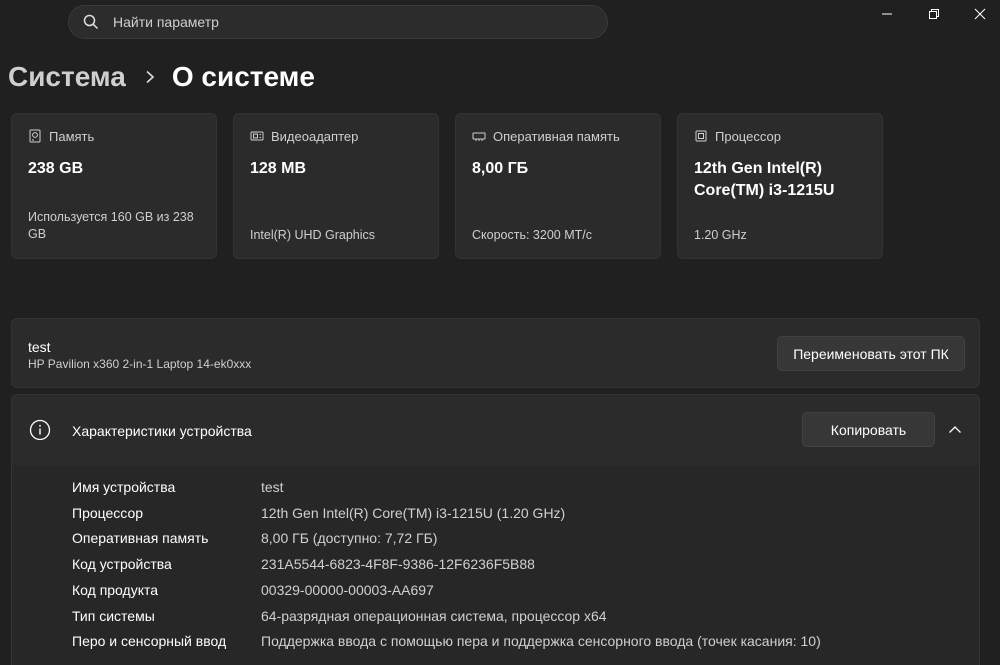 This screenshot has width=1000, height=665. I want to click on search-box, so click(338, 22).